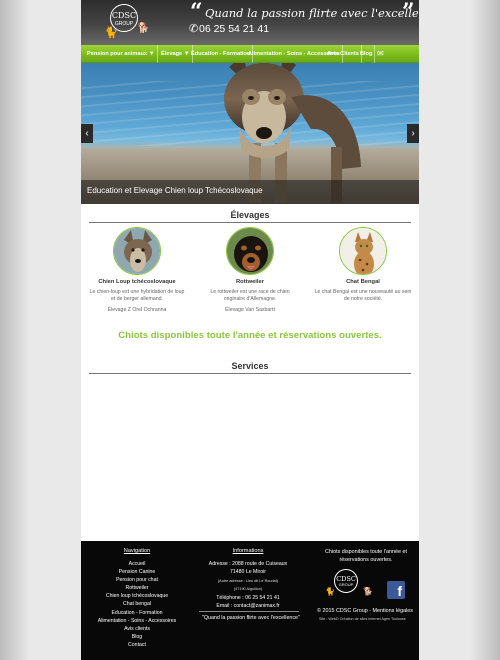  Describe the element at coordinates (196, 12) in the screenshot. I see `quote-open-icon: “` at that location.